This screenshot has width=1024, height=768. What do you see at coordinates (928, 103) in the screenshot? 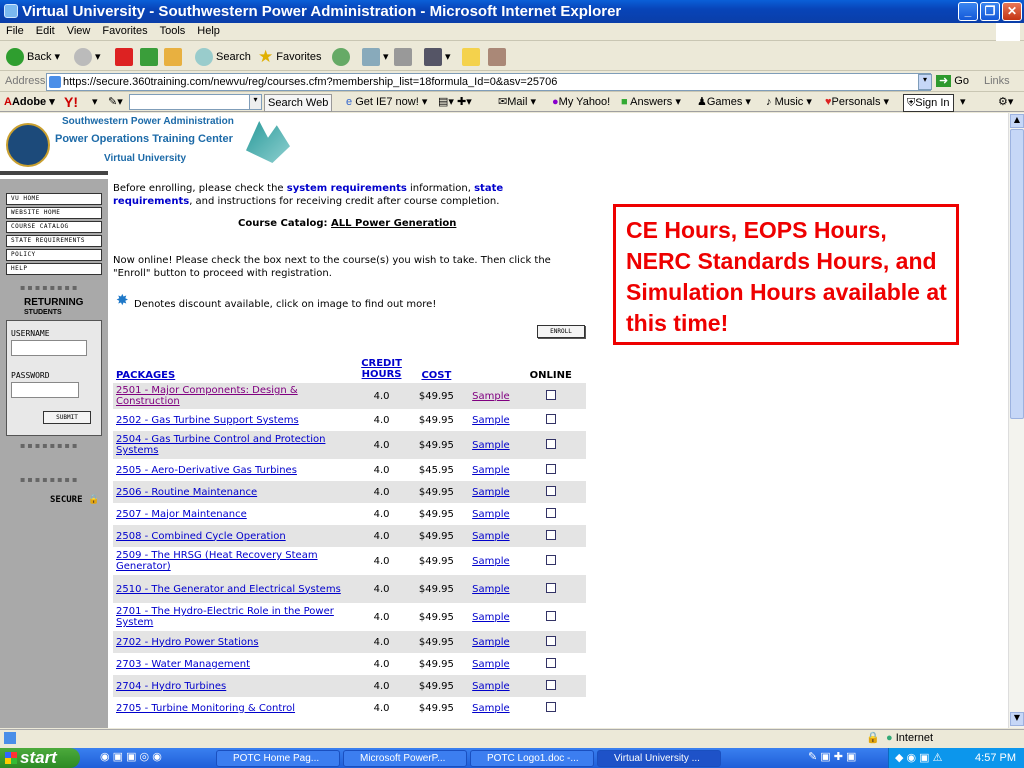
I see `sign-in-button: ⛨Sign In` at bounding box center [928, 103].